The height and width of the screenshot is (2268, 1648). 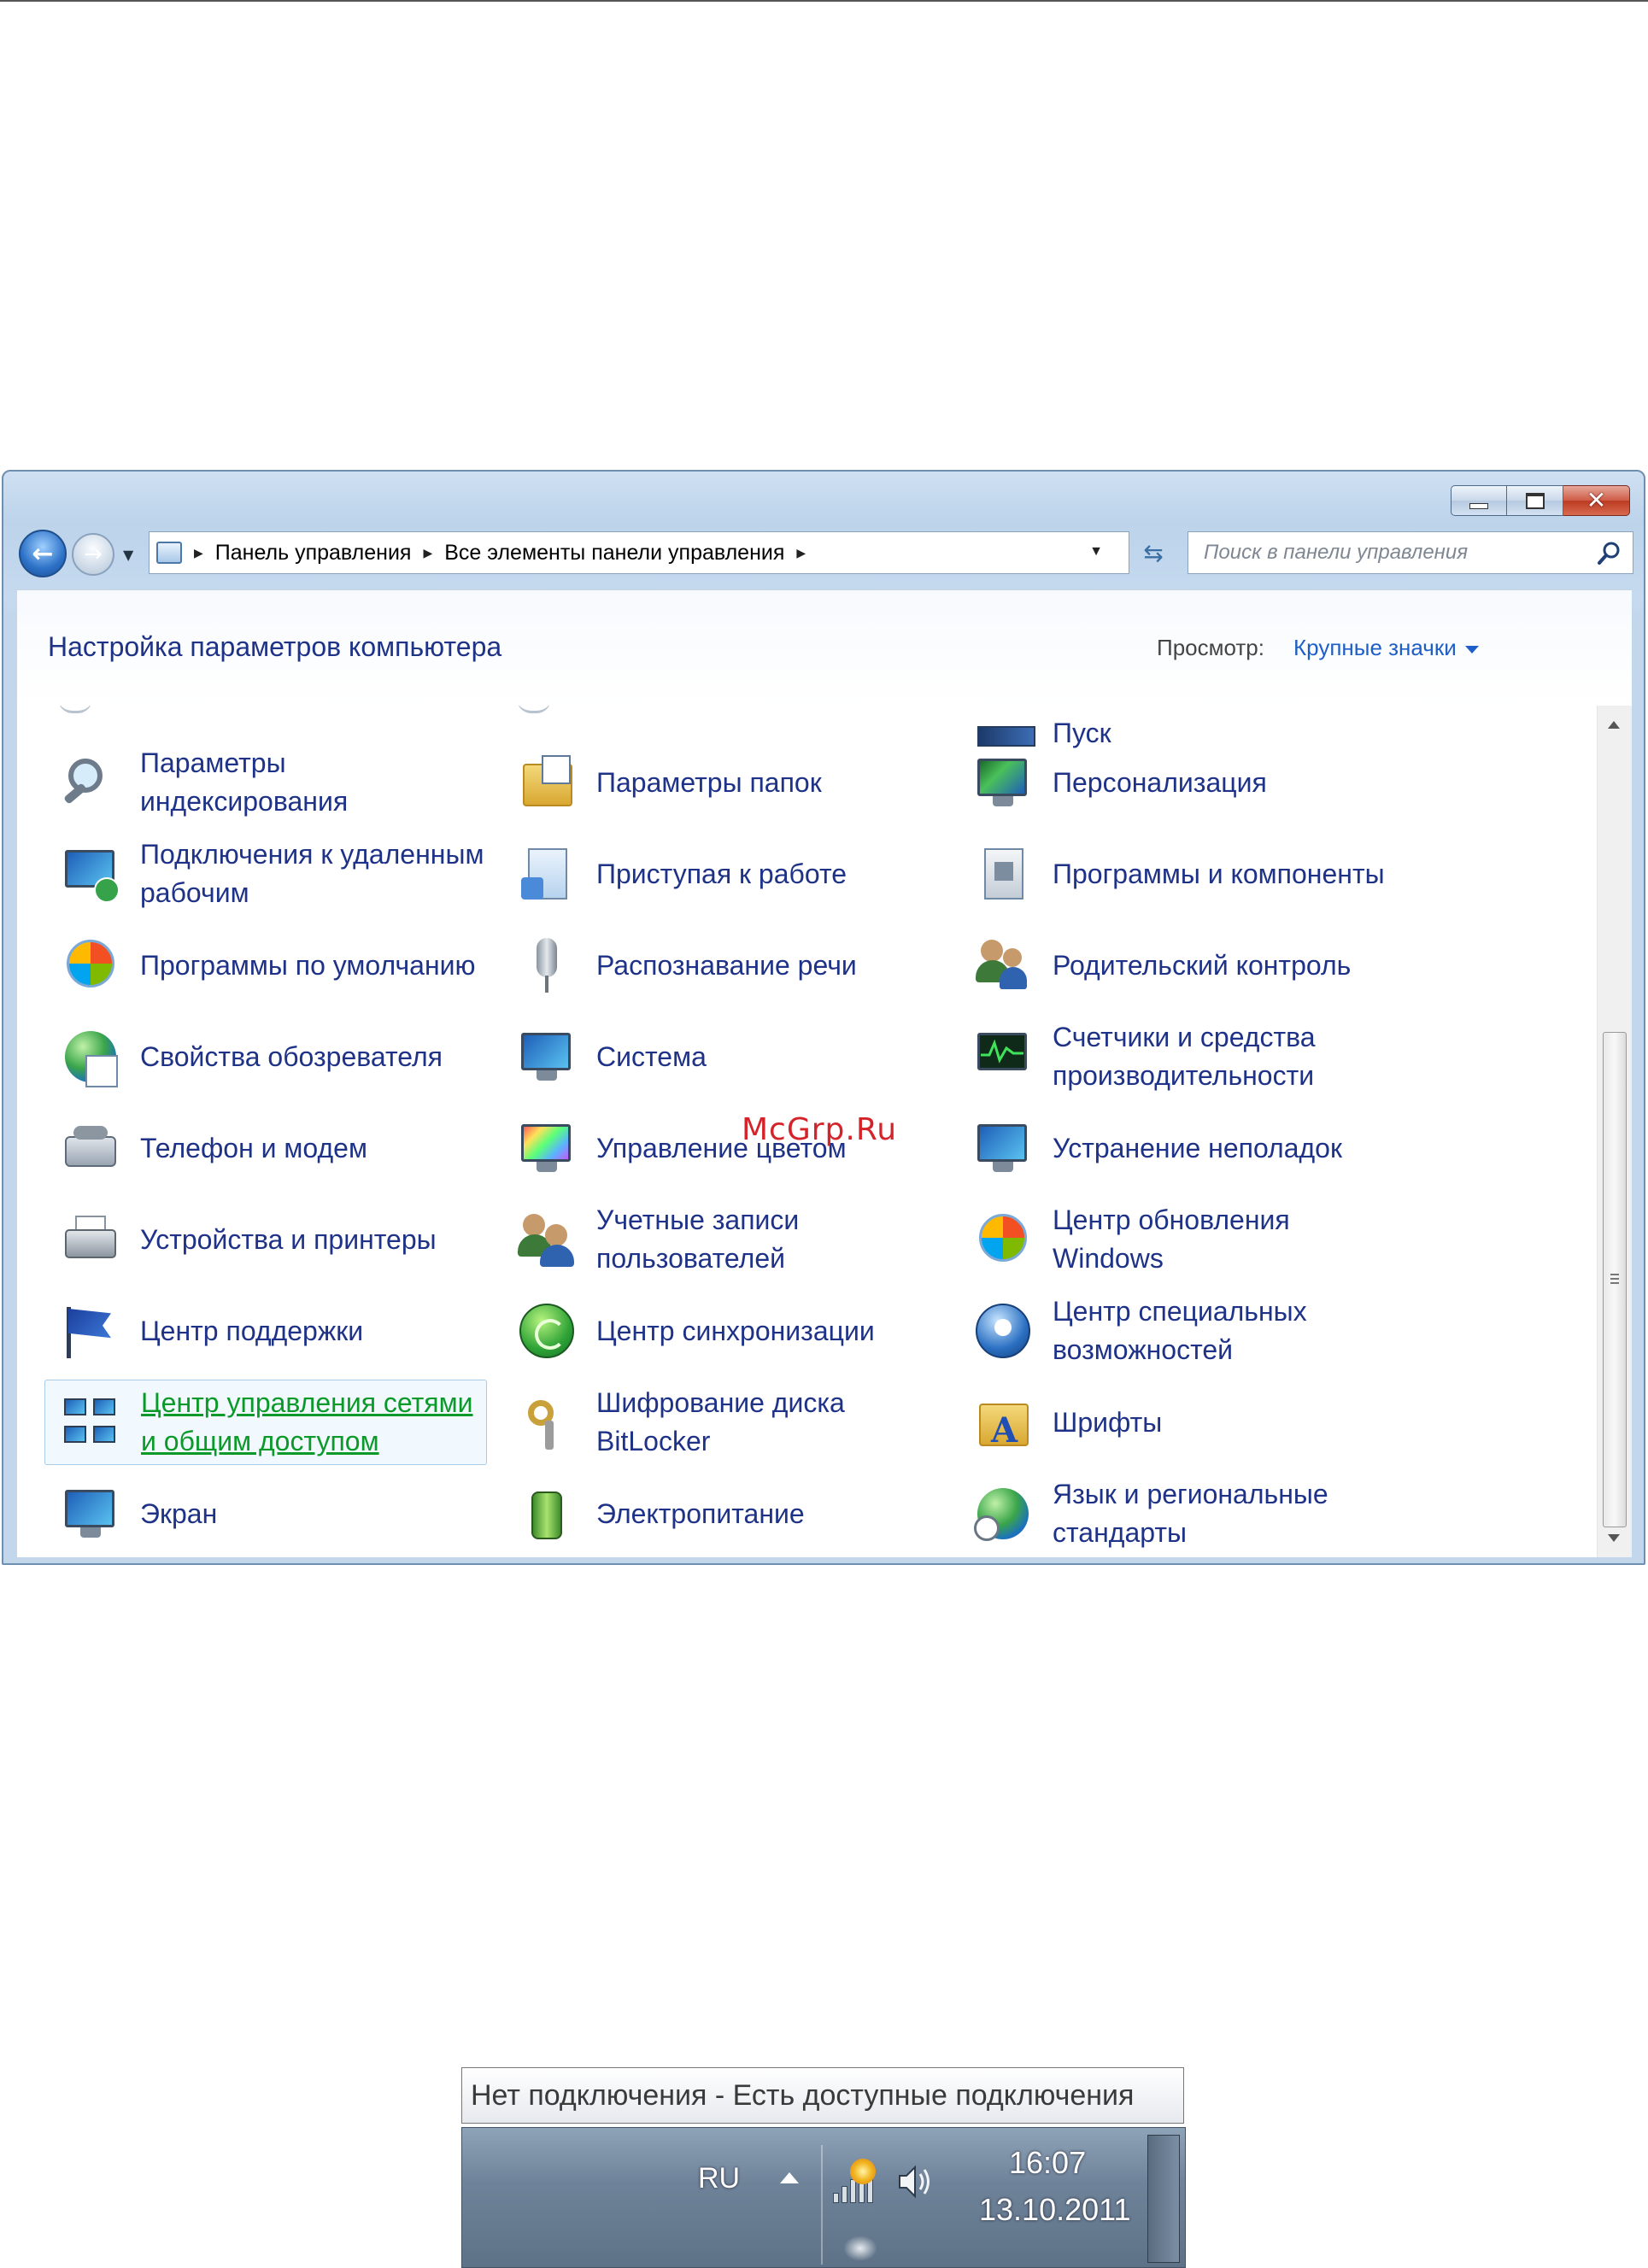 I want to click on clock-time: 16:07, so click(x=1047, y=2163).